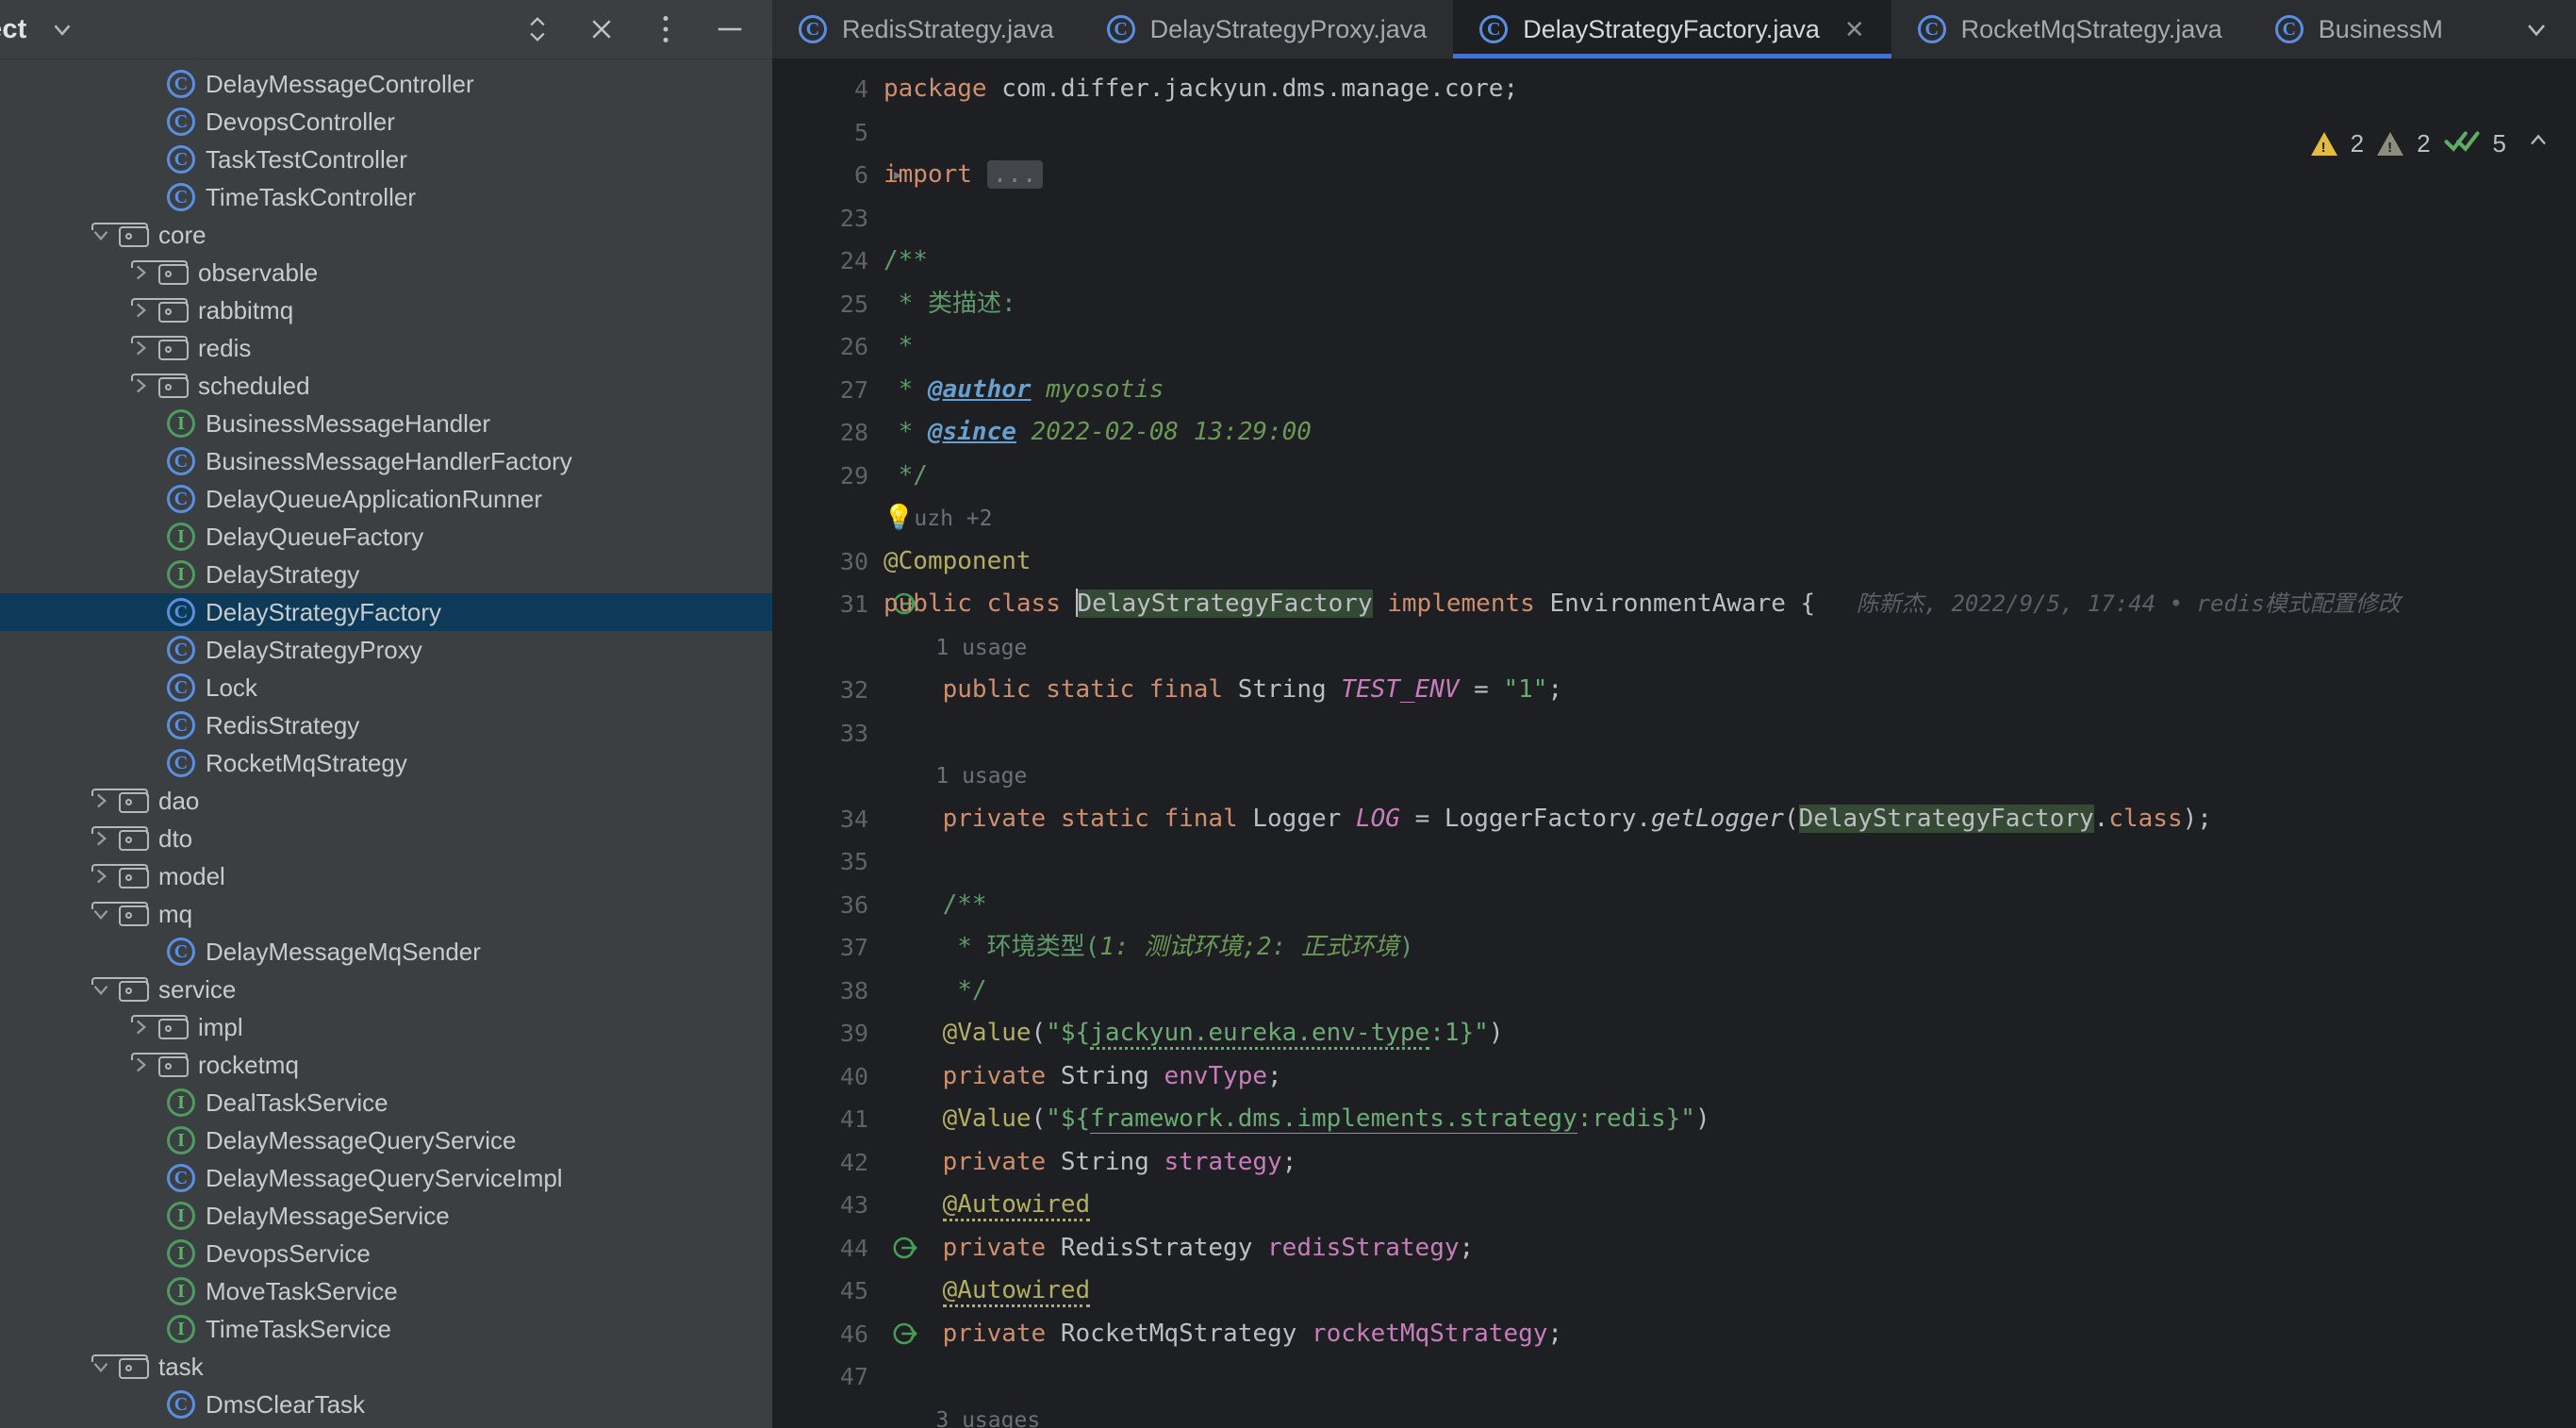 This screenshot has width=2576, height=1428. Describe the element at coordinates (386, 461) in the screenshot. I see `tree-item-businessmessagehandlerfactory: C BusinessMessageHandlerFactory` at that location.